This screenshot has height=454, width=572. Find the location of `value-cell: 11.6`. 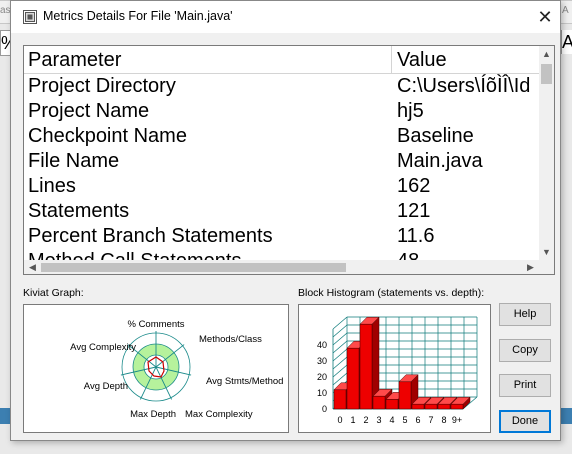

value-cell: 11.6 is located at coordinates (416, 236).